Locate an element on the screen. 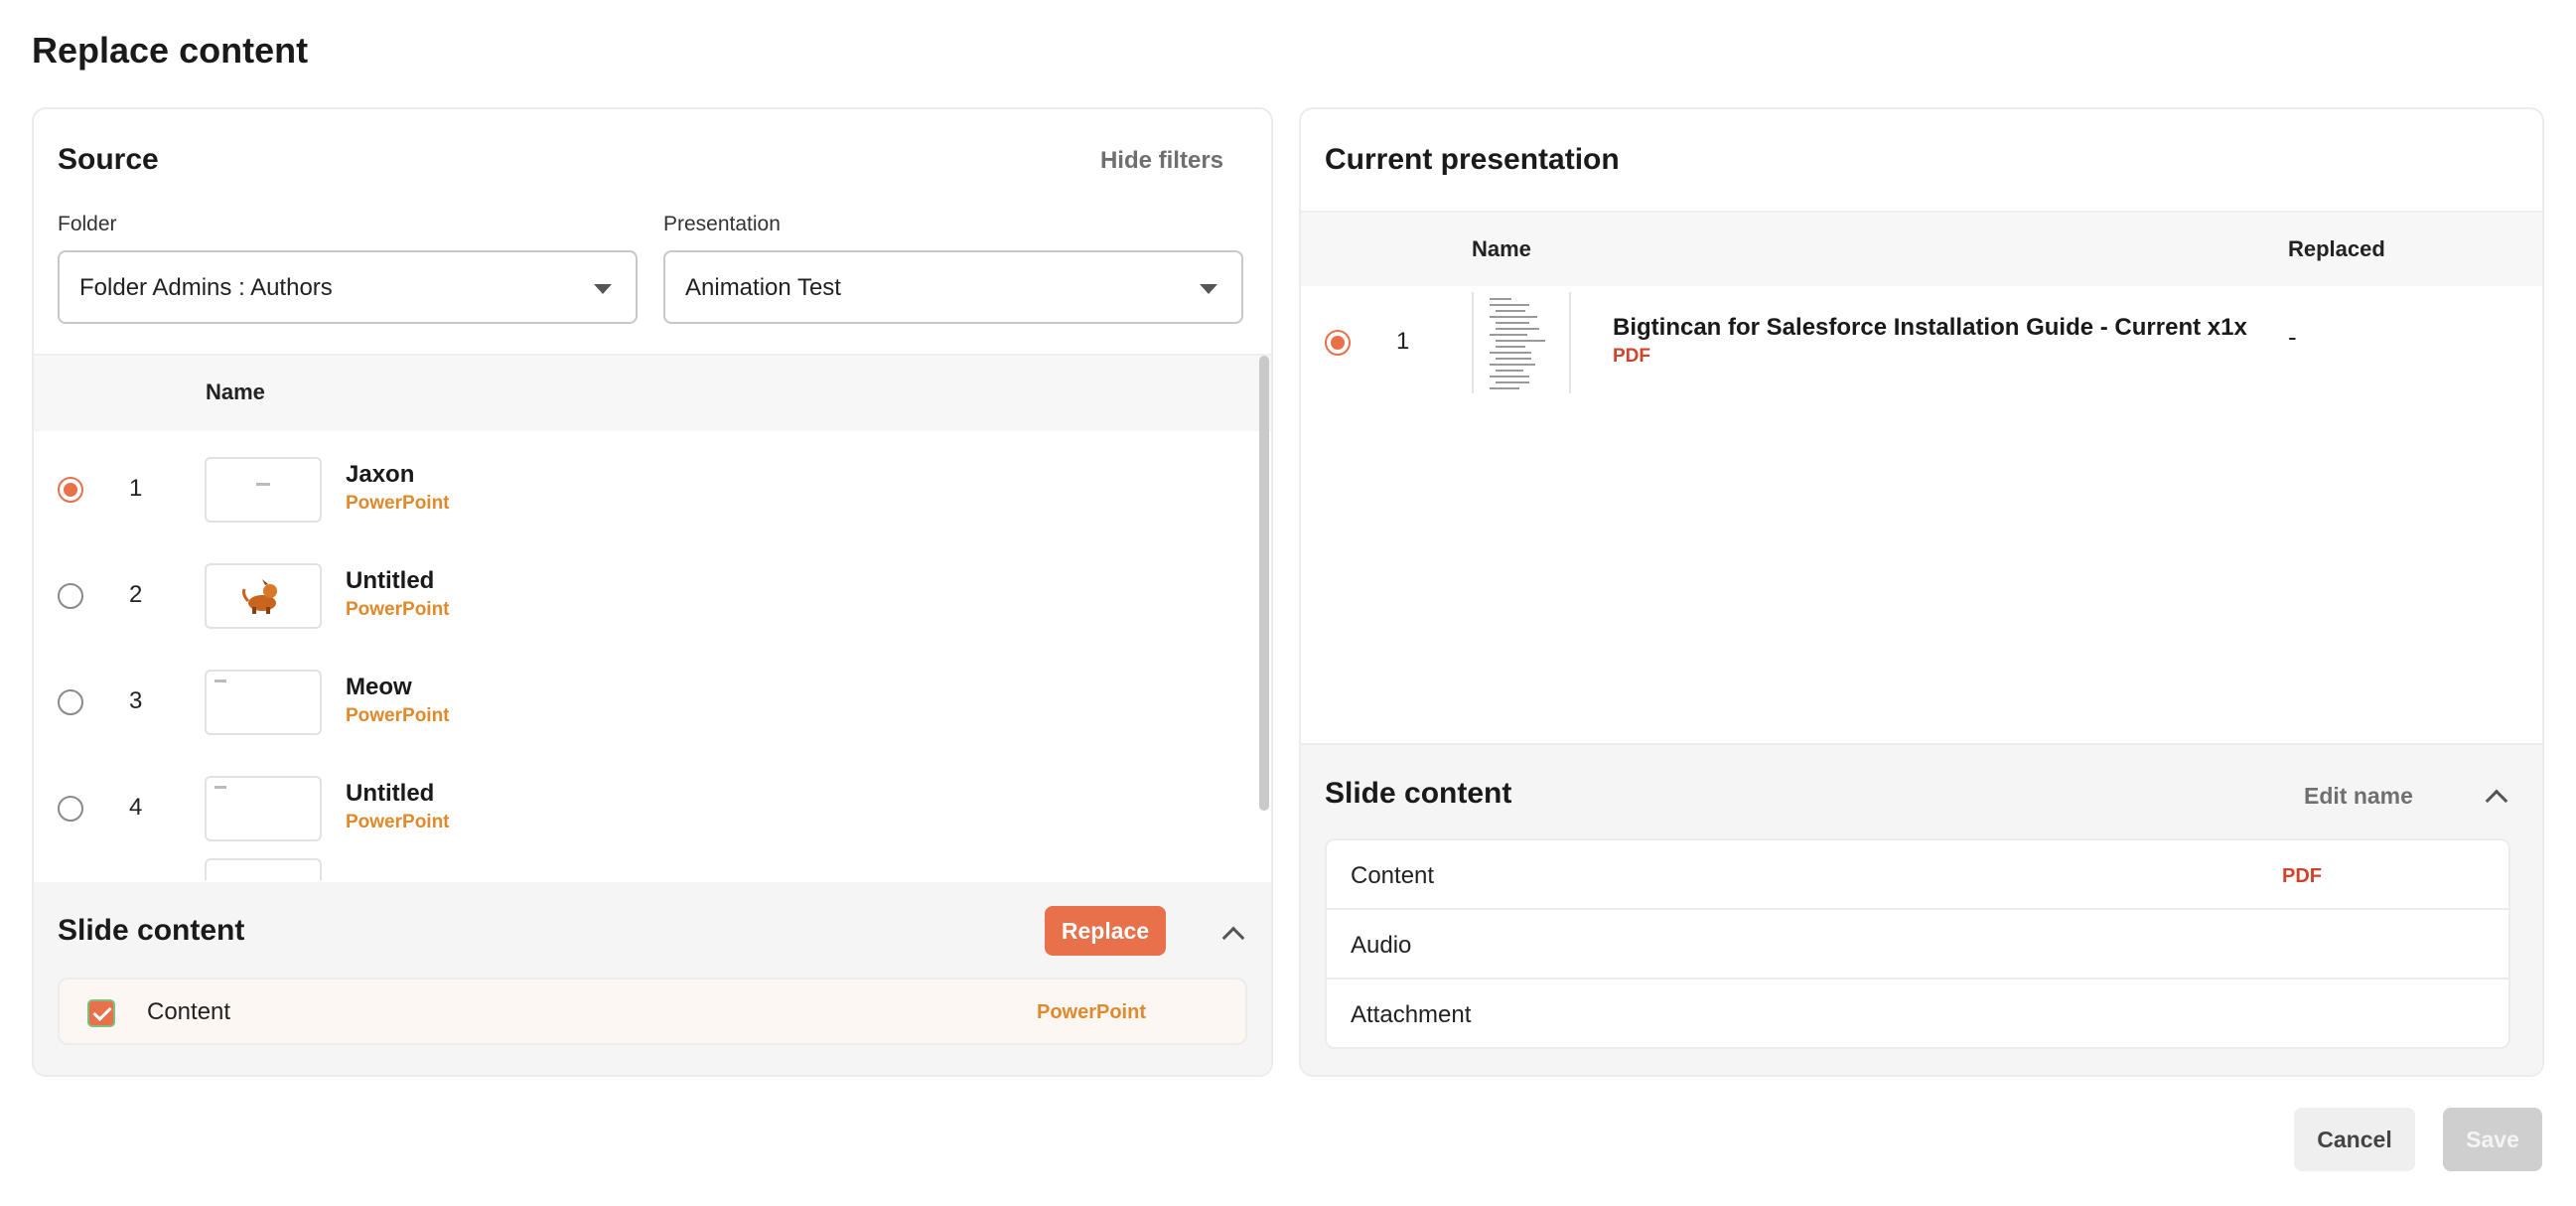 The image size is (2576, 1206). content-checkbox is located at coordinates (101, 1013).